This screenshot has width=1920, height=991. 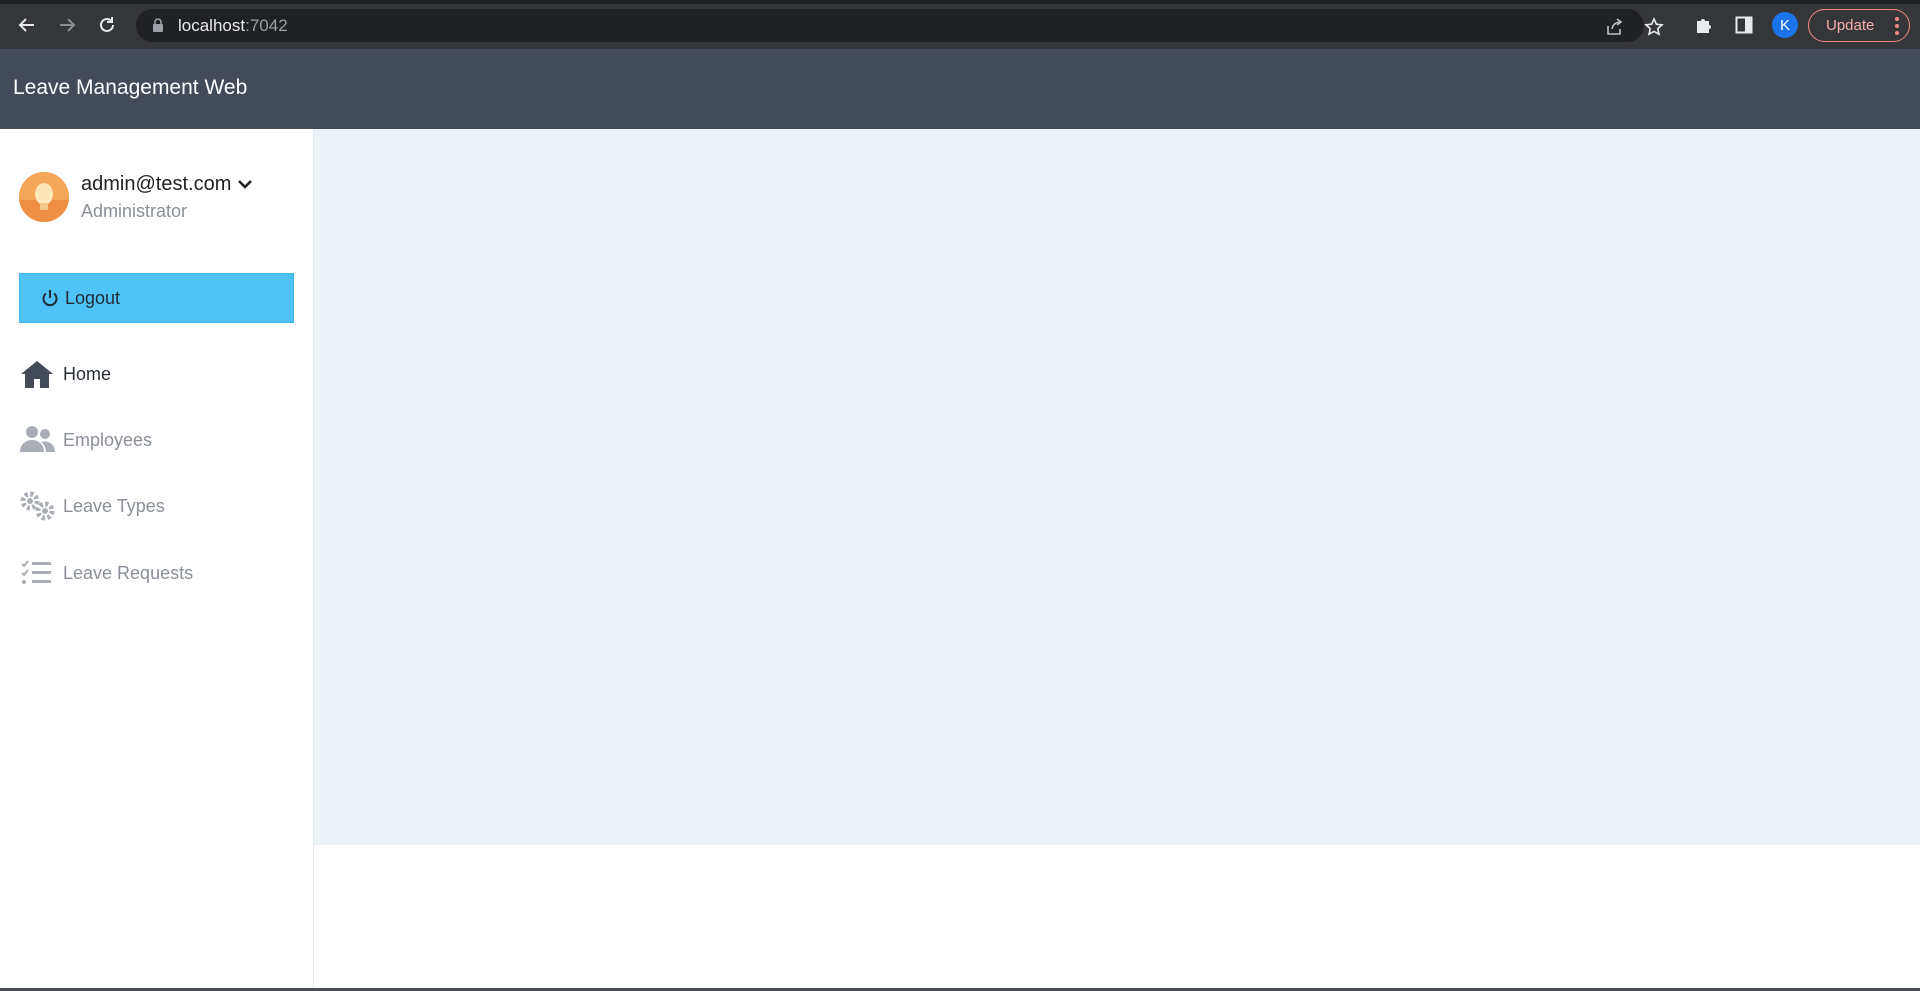 What do you see at coordinates (41, 440) in the screenshot?
I see `users-icon` at bounding box center [41, 440].